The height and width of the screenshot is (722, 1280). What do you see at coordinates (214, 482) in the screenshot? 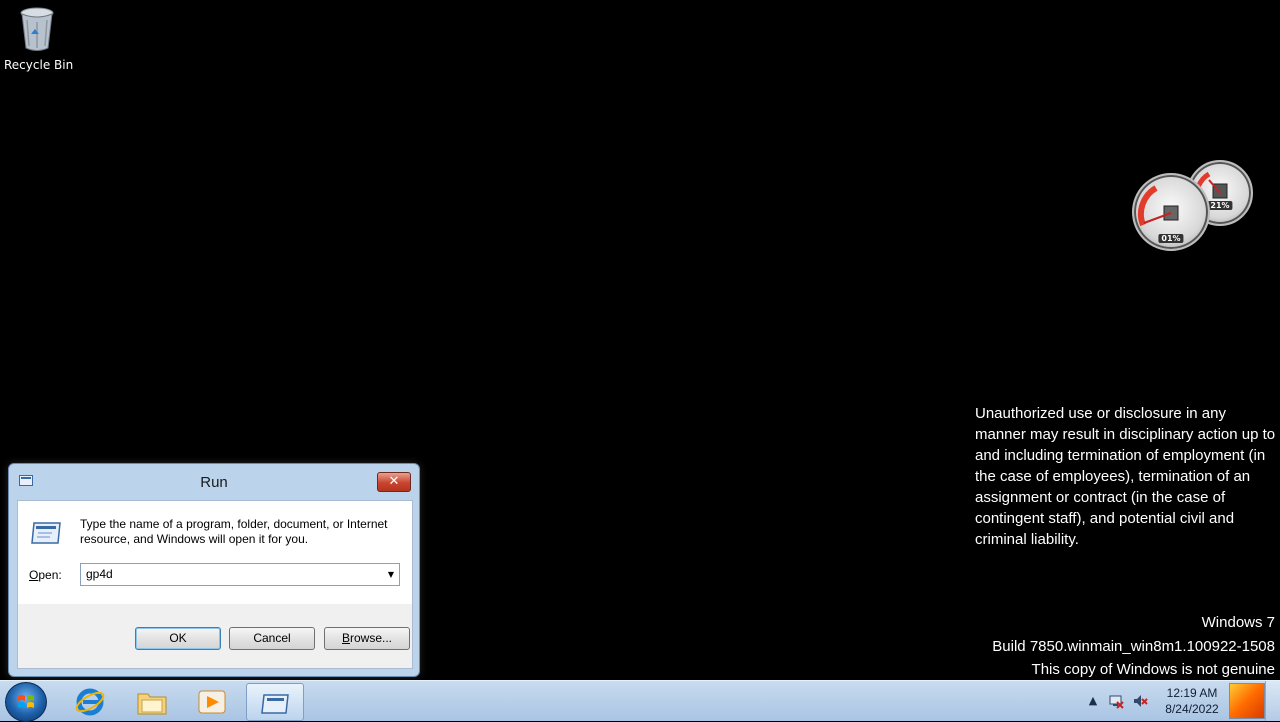
I see `run-title: Run` at bounding box center [214, 482].